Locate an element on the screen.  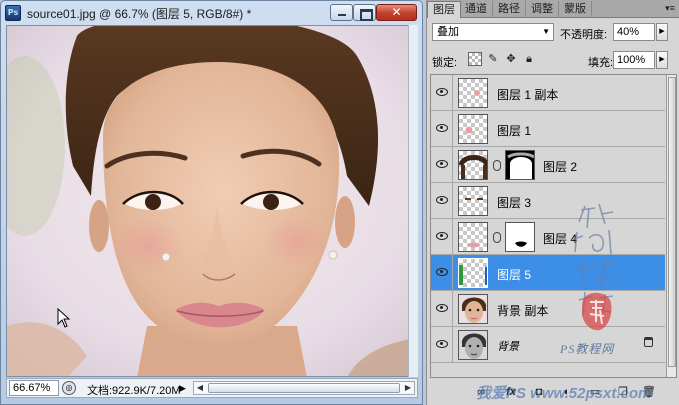
layer-row: 图层 4 is located at coordinates (548, 237).